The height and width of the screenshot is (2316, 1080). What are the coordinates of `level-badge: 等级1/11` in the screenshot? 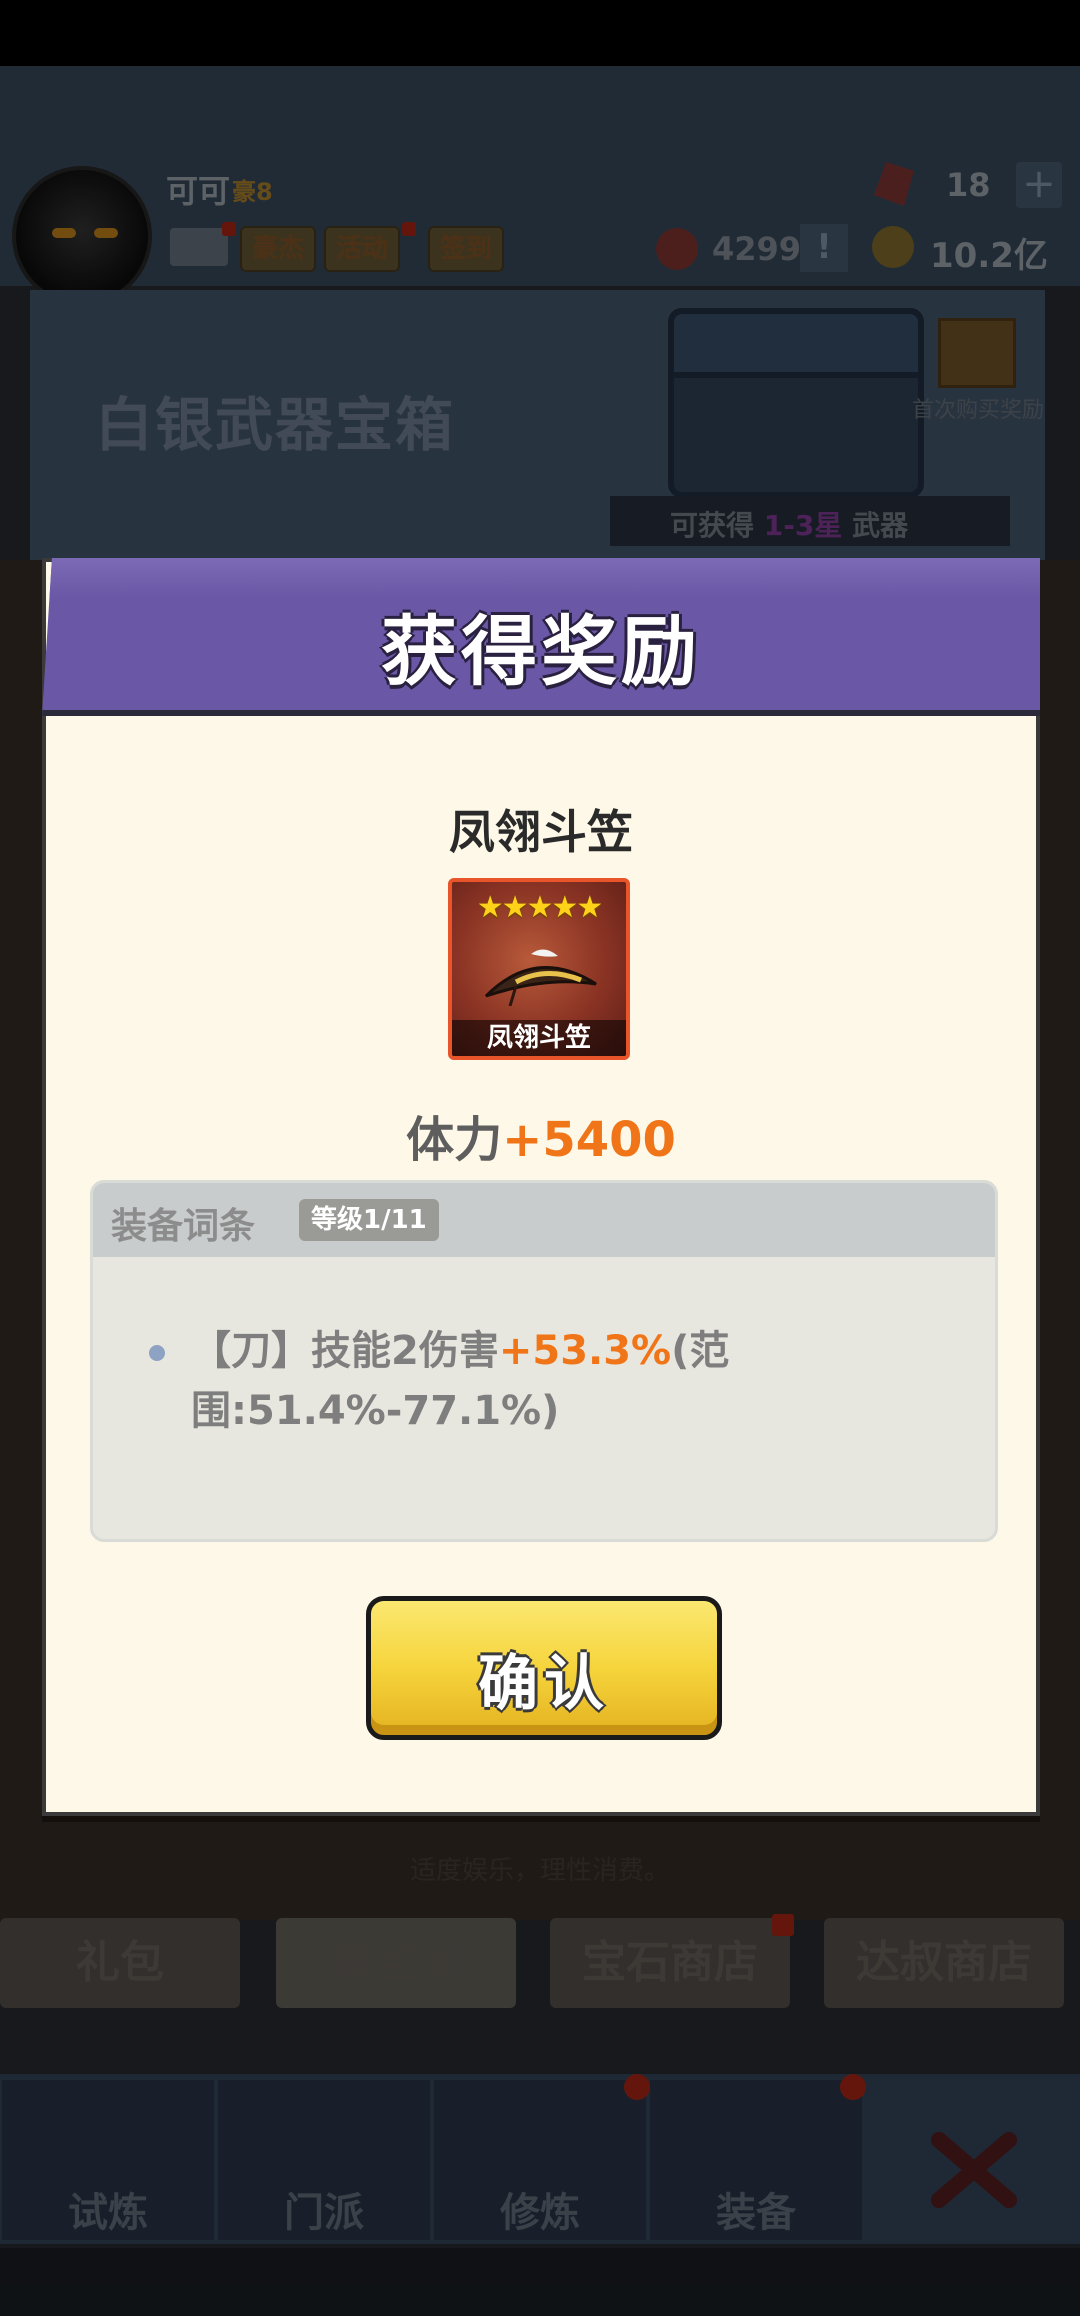 It's located at (369, 1220).